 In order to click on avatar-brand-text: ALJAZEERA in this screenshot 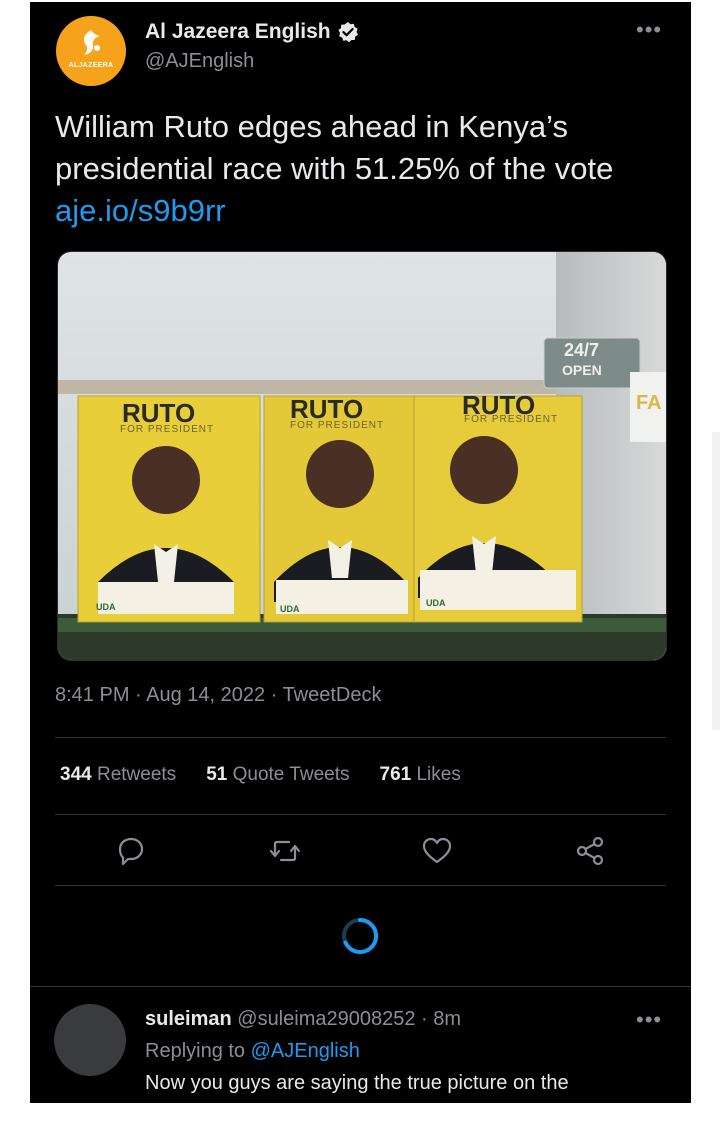, I will do `click(91, 65)`.